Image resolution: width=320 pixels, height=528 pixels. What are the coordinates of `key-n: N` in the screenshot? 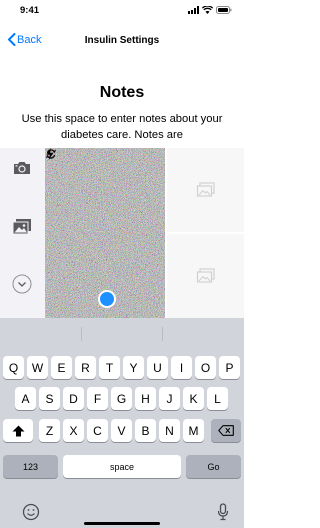 It's located at (169, 430).